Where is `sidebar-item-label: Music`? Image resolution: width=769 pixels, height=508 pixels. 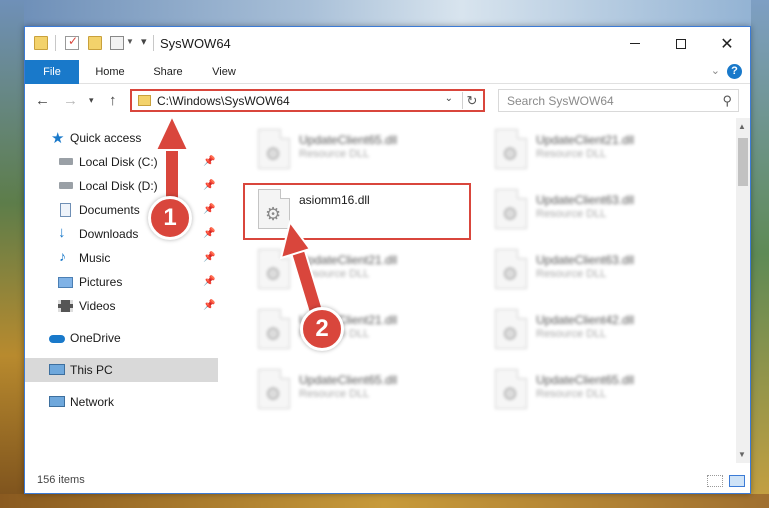 sidebar-item-label: Music is located at coordinates (95, 258).